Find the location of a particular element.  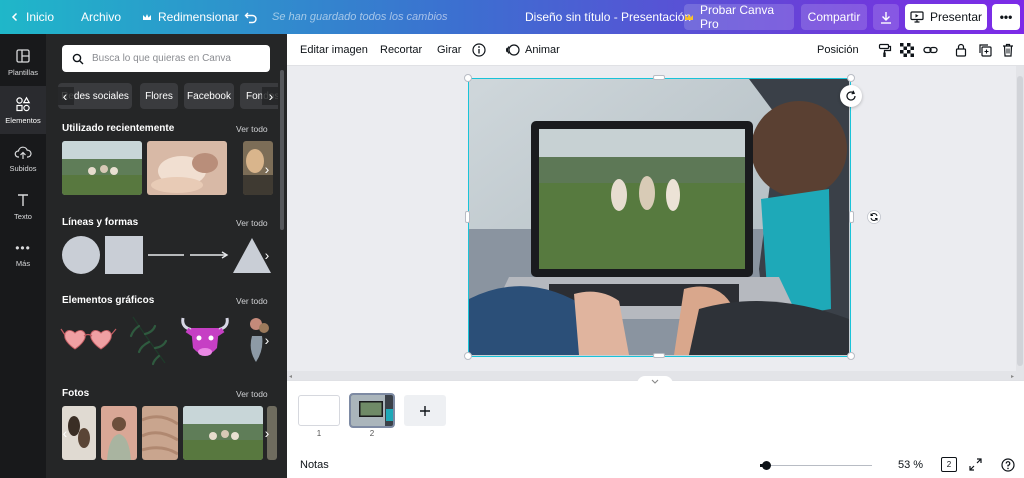

trash-icon is located at coordinates (1008, 50).